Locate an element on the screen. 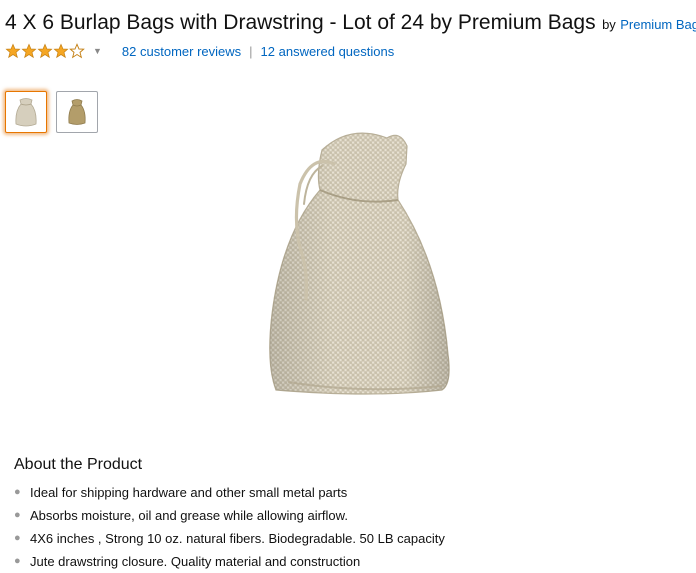  thumbnail-burlap-bag-front is located at coordinates (26, 112).